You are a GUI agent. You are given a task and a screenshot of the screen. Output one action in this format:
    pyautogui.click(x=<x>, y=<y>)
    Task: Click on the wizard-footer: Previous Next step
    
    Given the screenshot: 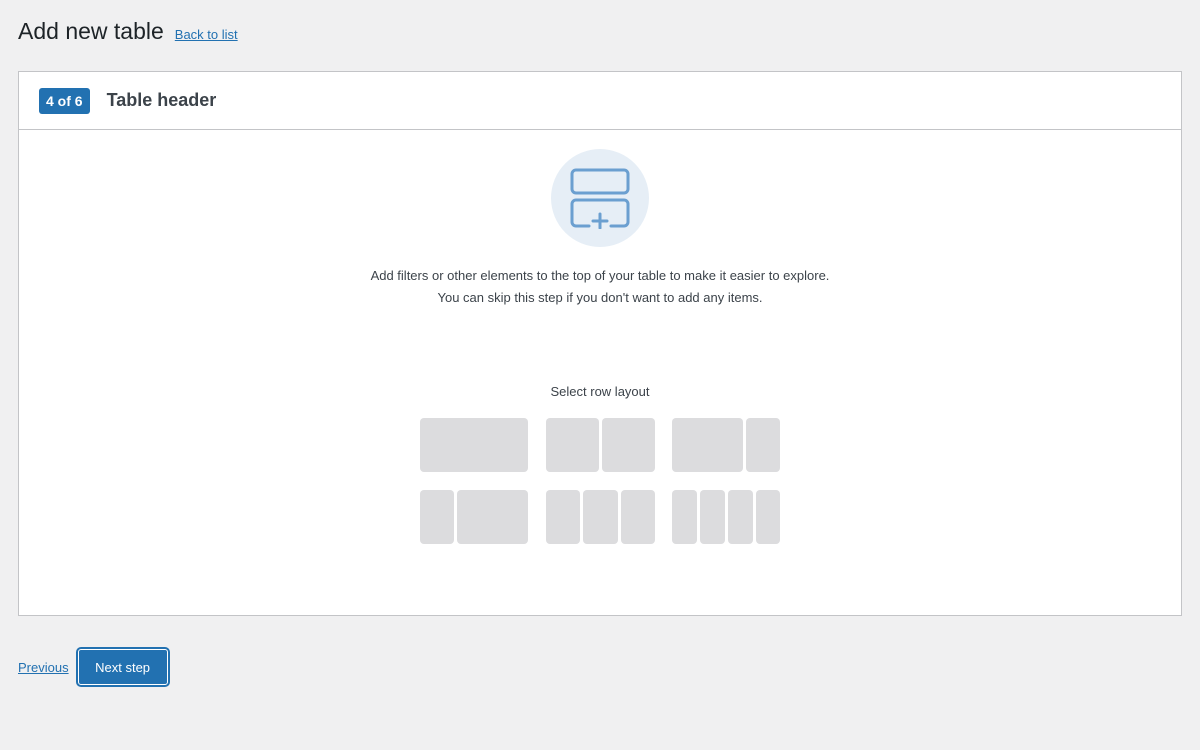 What is the action you would take?
    pyautogui.click(x=93, y=667)
    